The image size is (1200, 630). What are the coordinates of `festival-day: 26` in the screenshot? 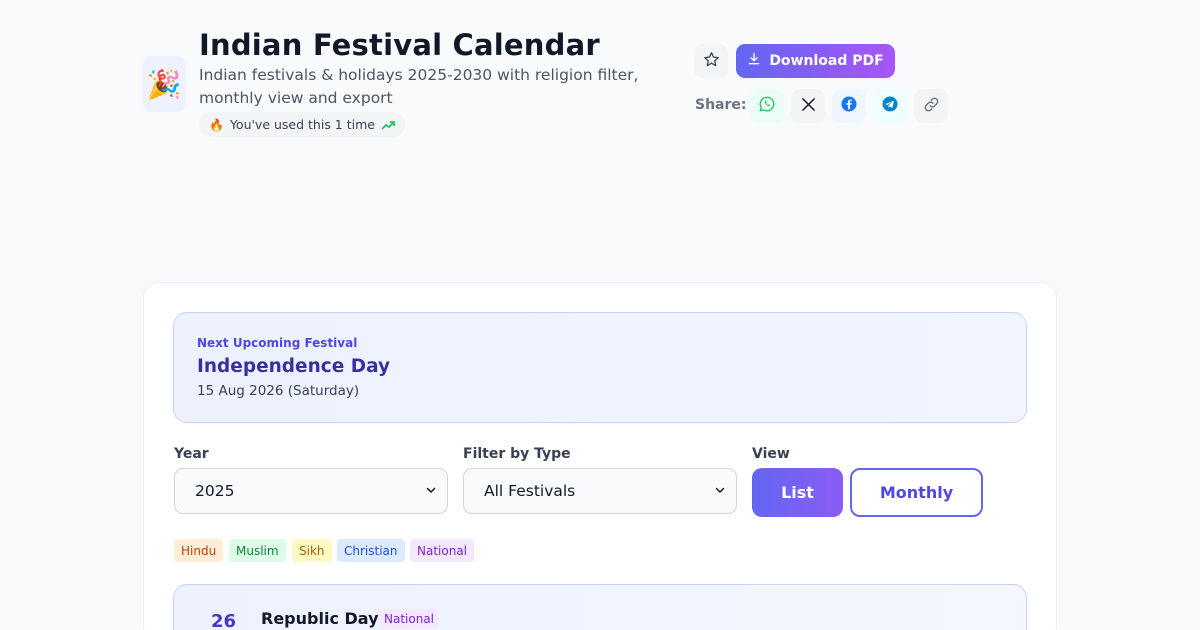 It's located at (224, 620).